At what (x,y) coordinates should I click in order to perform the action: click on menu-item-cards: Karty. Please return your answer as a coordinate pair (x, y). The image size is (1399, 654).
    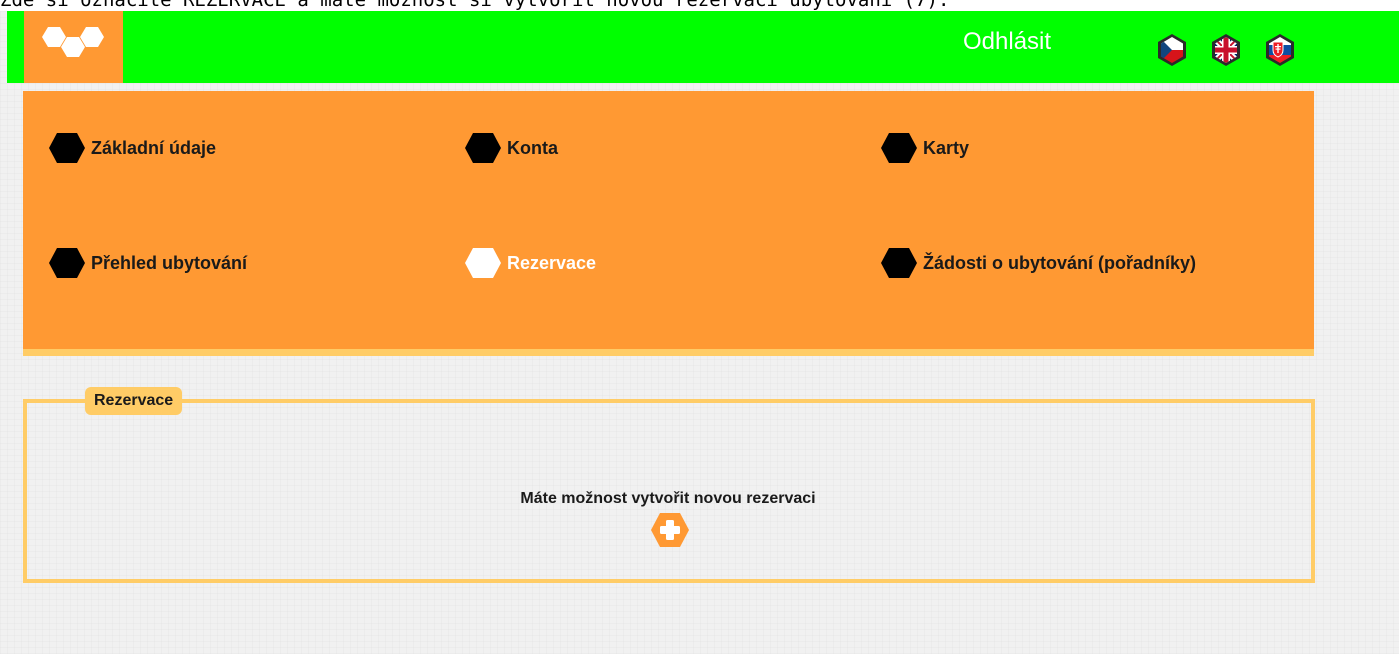
    Looking at the image, I should click on (924, 148).